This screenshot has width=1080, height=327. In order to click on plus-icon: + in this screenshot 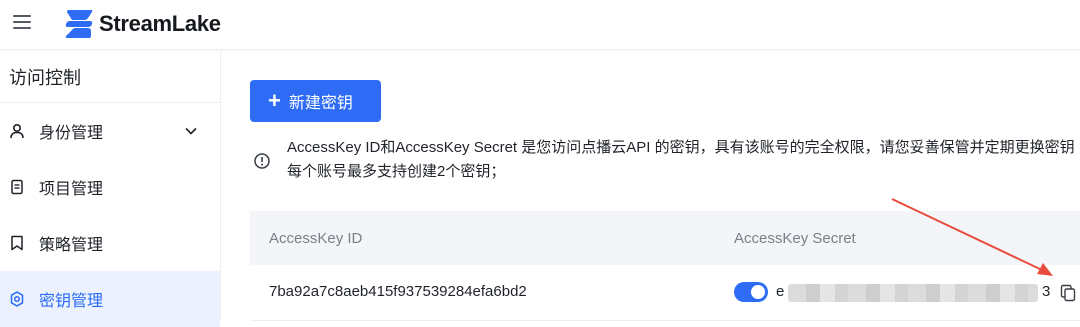, I will do `click(274, 100)`.